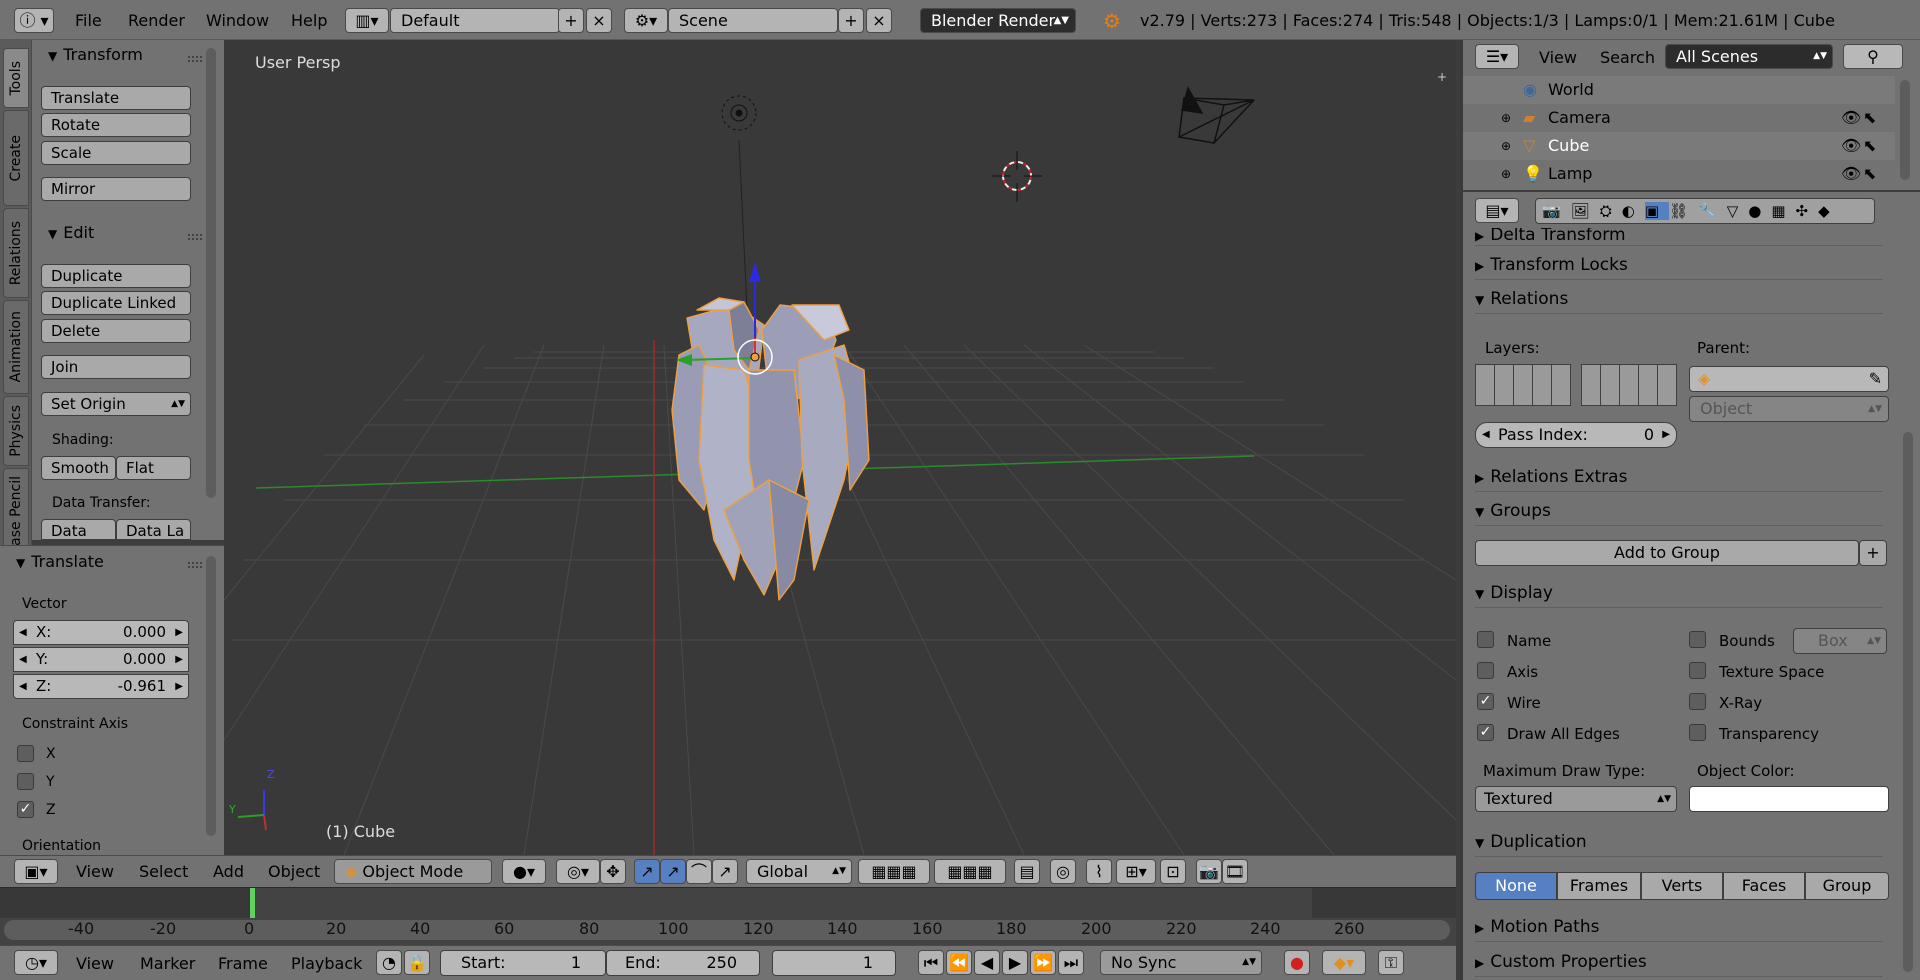 This screenshot has height=980, width=1920. Describe the element at coordinates (156, 20) in the screenshot. I see `menu-render: Render` at that location.